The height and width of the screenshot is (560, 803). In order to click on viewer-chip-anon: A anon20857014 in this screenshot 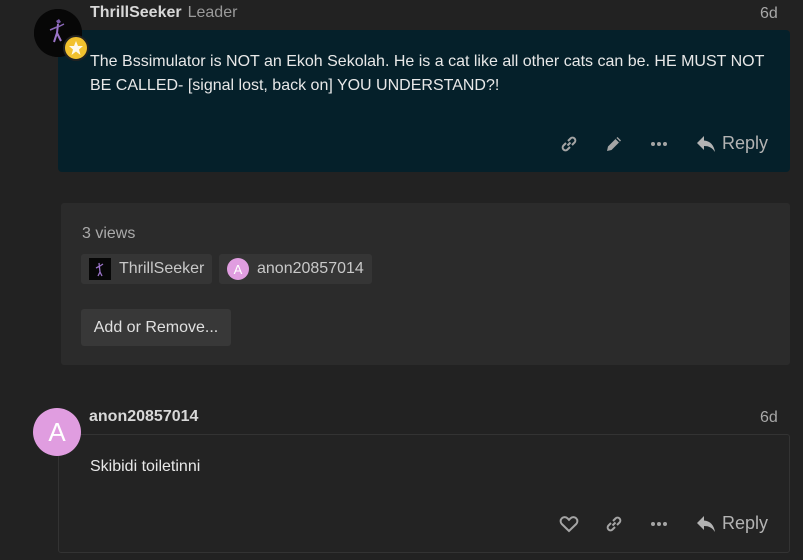, I will do `click(295, 269)`.